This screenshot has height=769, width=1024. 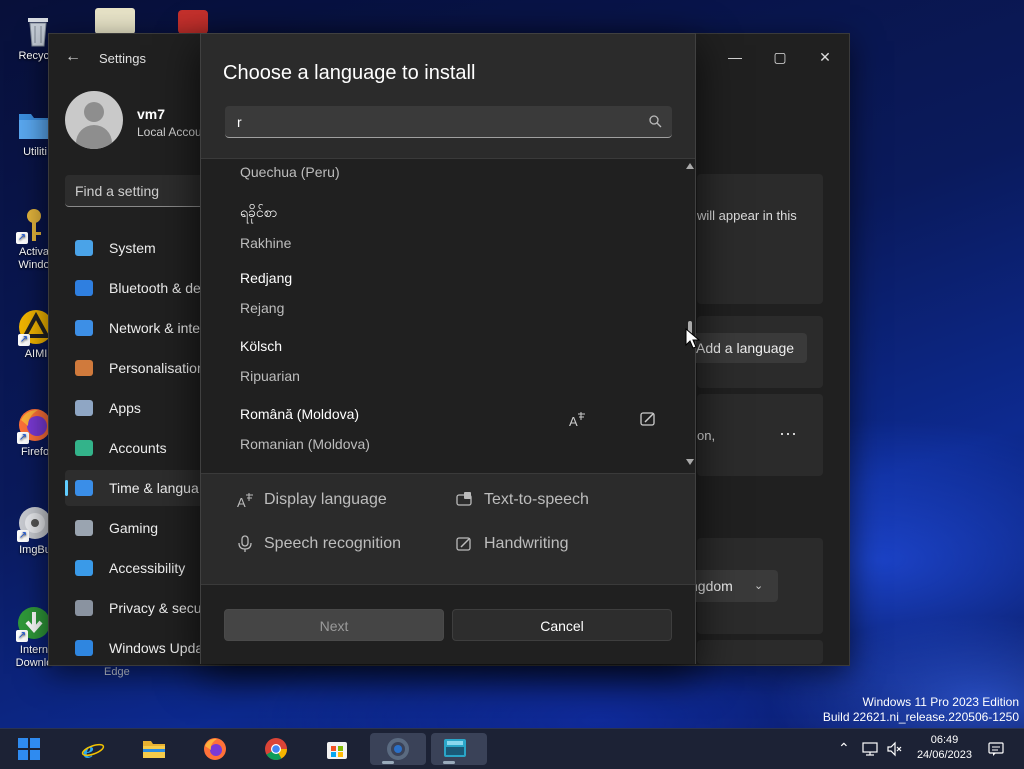 I want to click on volume-muted-icon, so click(x=894, y=749).